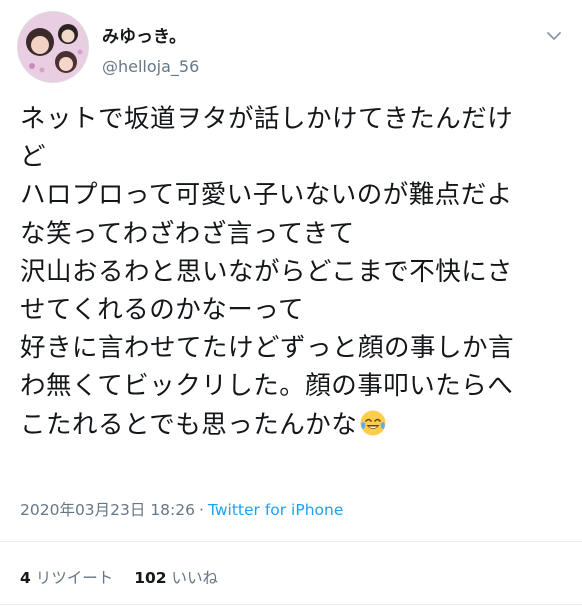 The image size is (582, 610). What do you see at coordinates (150, 66) in the screenshot?
I see `user-handle: @helloja_56` at bounding box center [150, 66].